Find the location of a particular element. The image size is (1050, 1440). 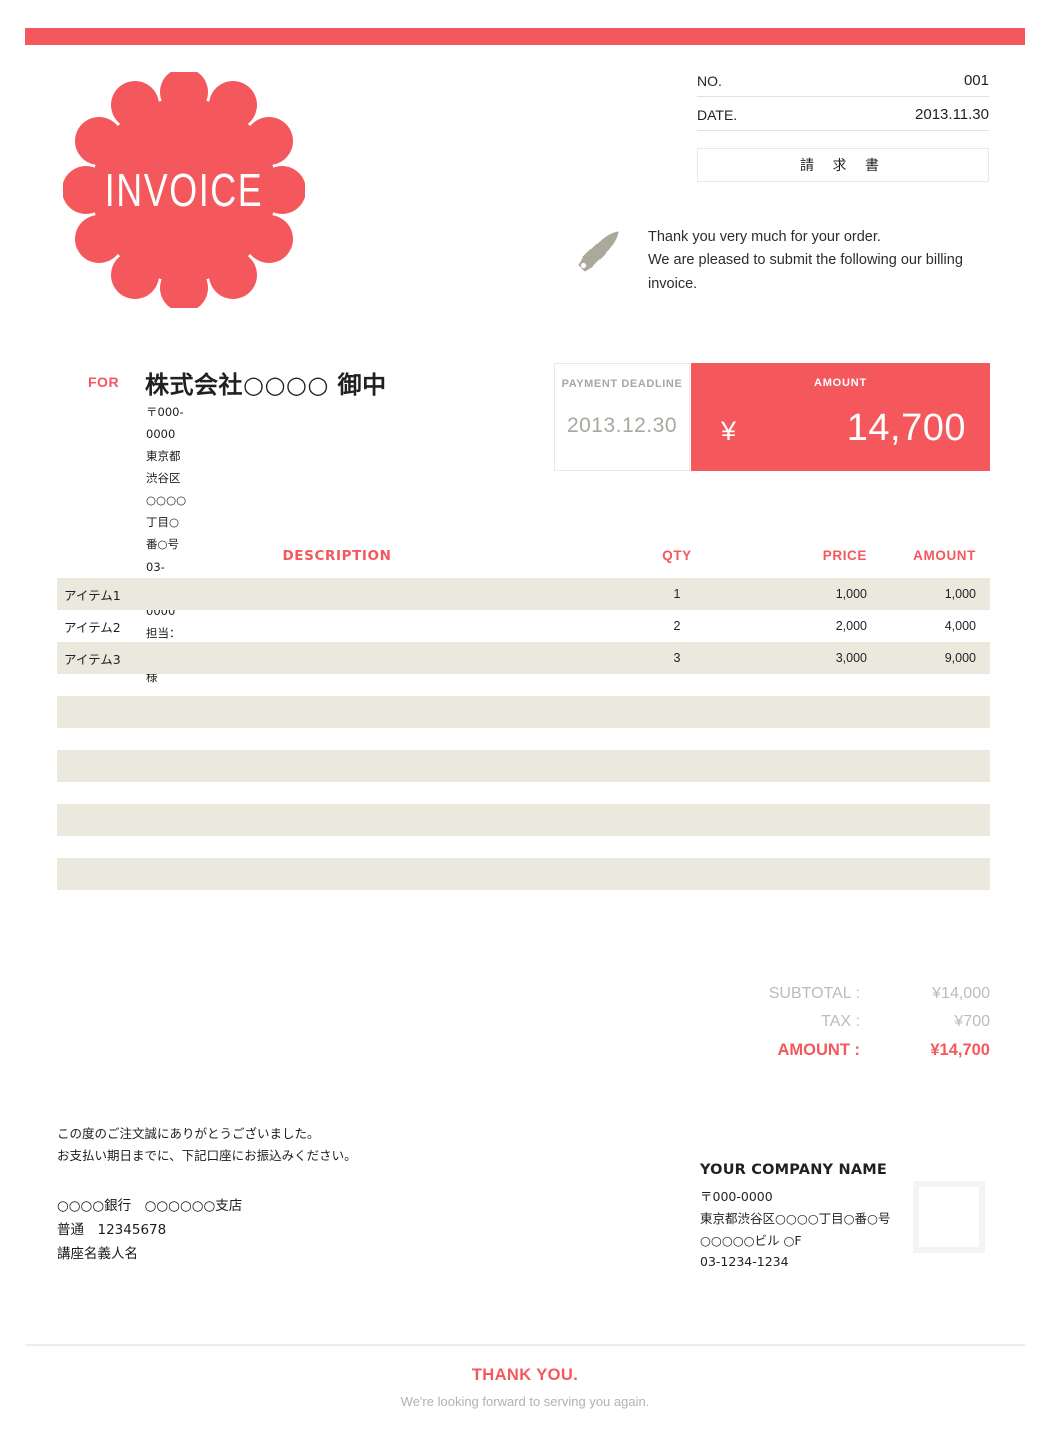

invoice-date-value: 2013.11.30 is located at coordinates (952, 114).